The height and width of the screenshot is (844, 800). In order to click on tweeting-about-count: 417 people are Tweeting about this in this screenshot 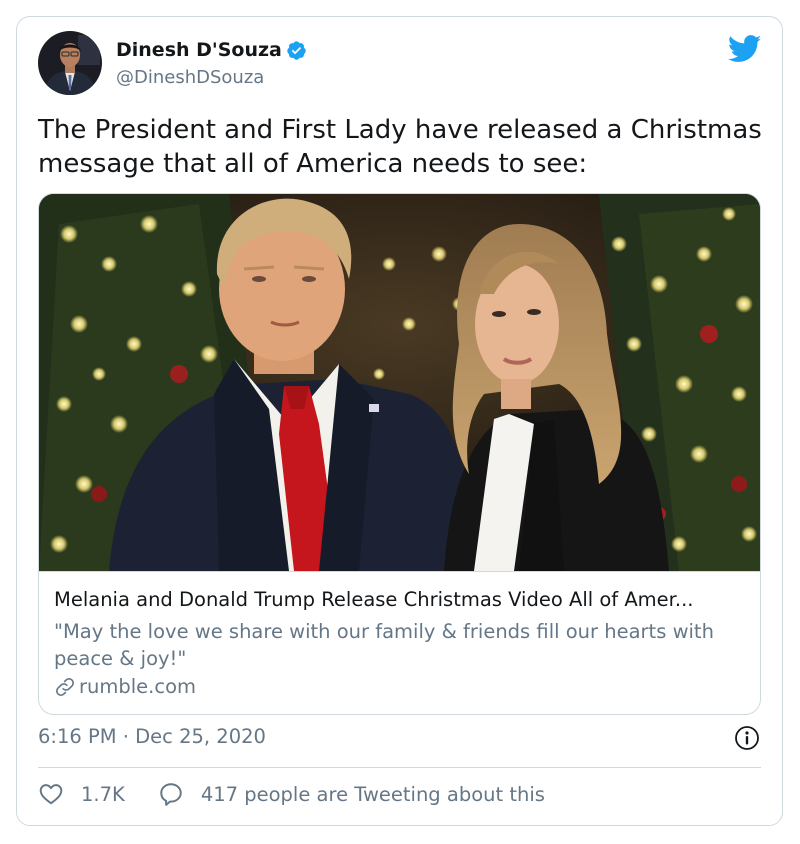, I will do `click(373, 794)`.